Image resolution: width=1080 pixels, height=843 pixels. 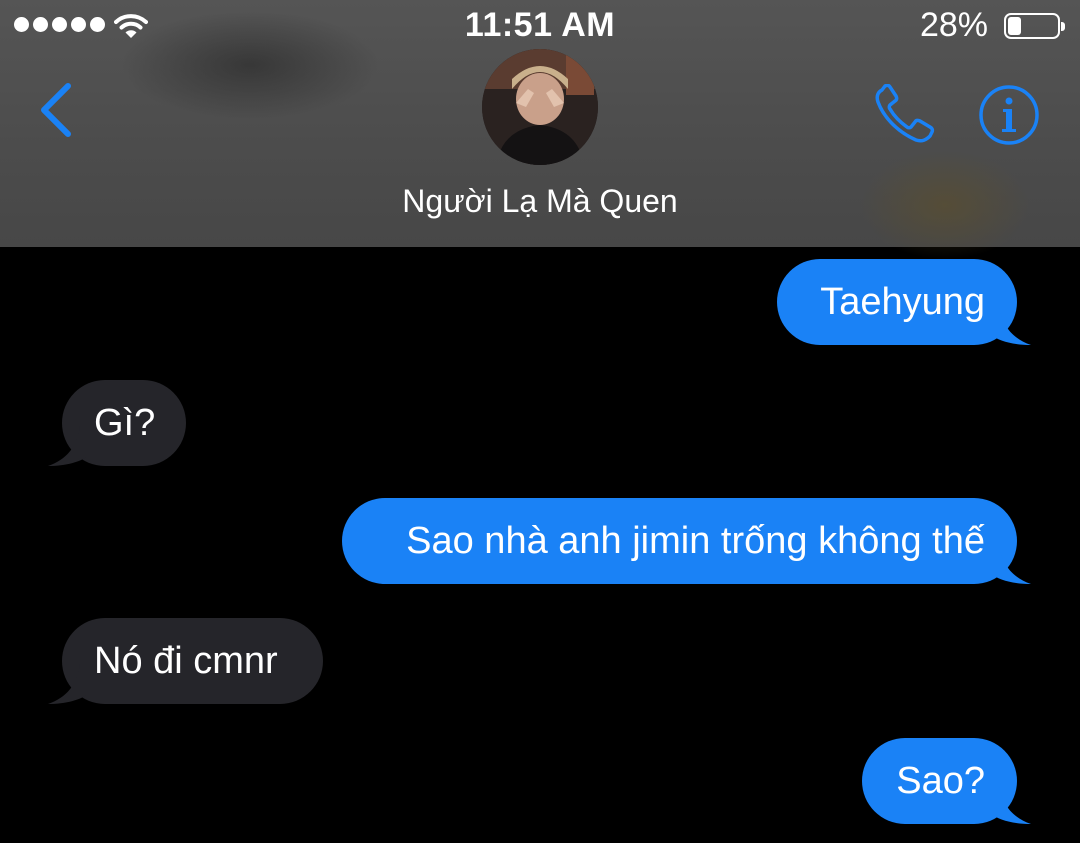 I want to click on contact-name: Người Lạ Mà Quen, so click(x=540, y=201).